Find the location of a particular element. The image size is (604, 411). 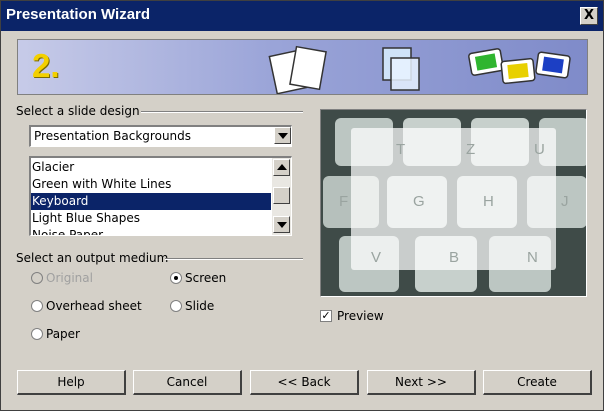

wizard-banner: 2. is located at coordinates (302, 67).